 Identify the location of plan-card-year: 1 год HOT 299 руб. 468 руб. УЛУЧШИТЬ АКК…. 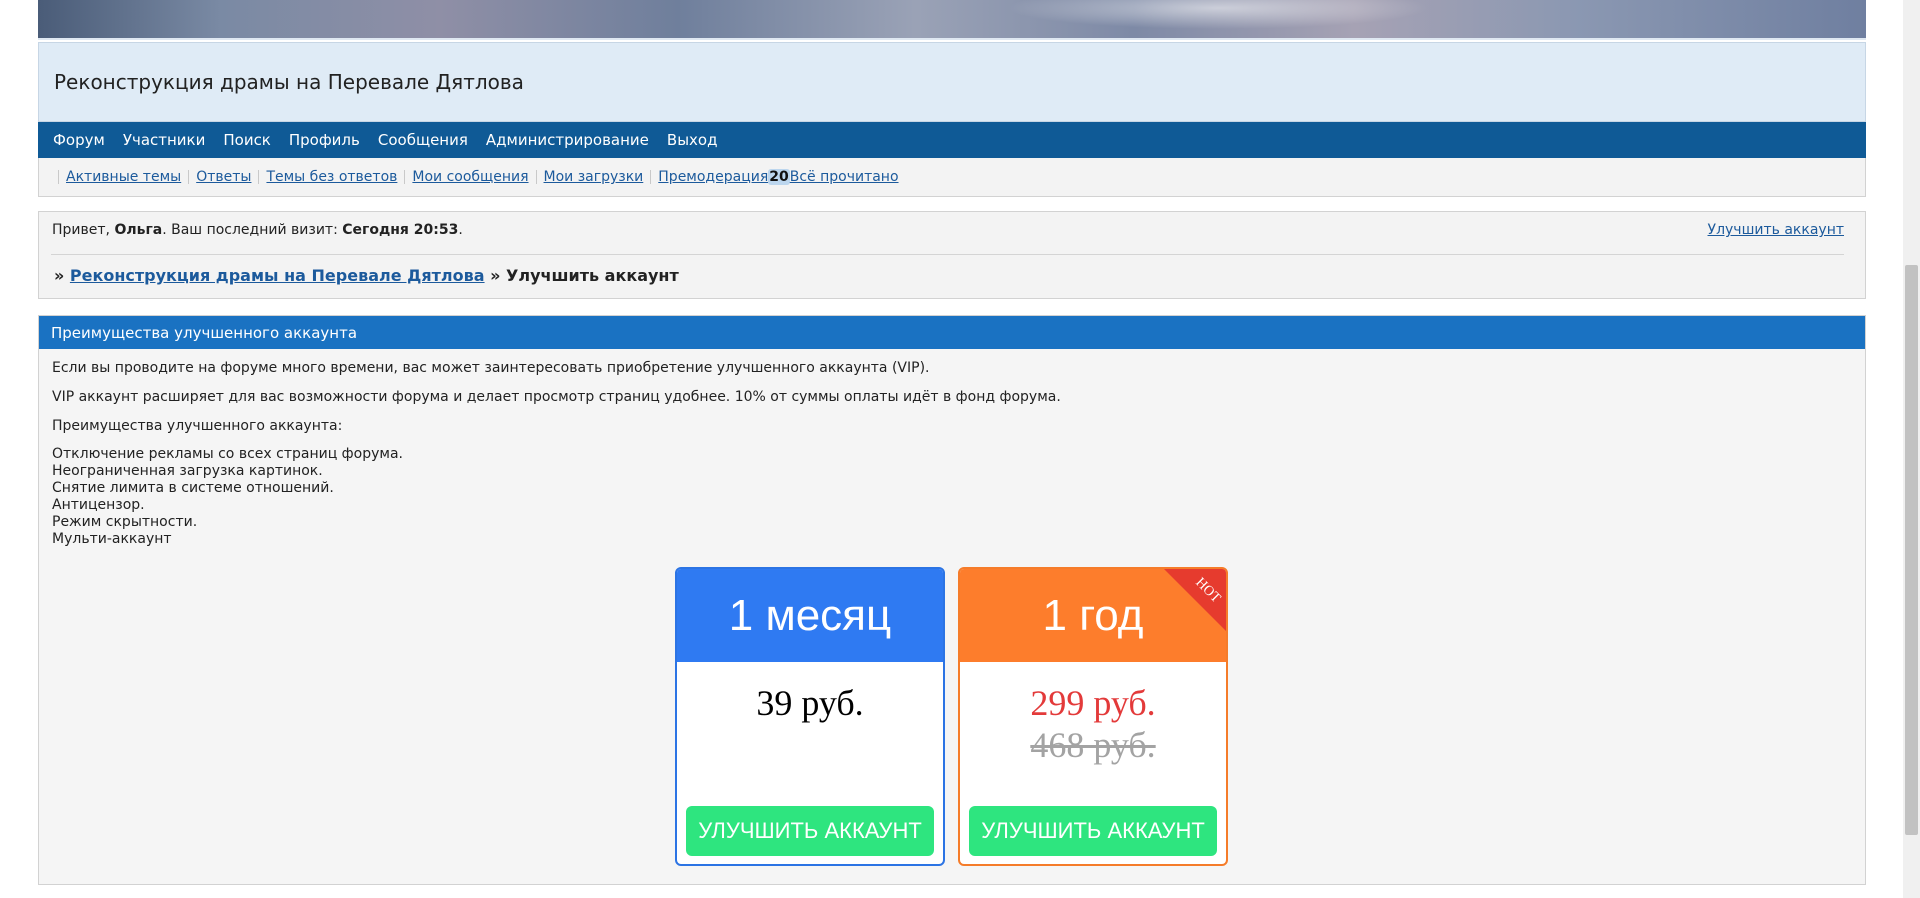
(1093, 716).